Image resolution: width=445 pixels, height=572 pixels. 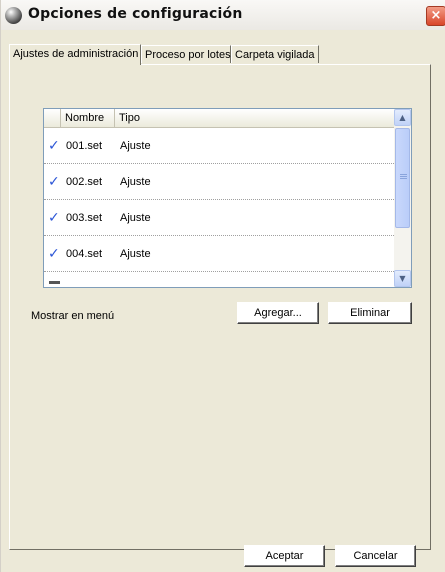 I want to click on cancel-button: Cancelar, so click(x=375, y=556).